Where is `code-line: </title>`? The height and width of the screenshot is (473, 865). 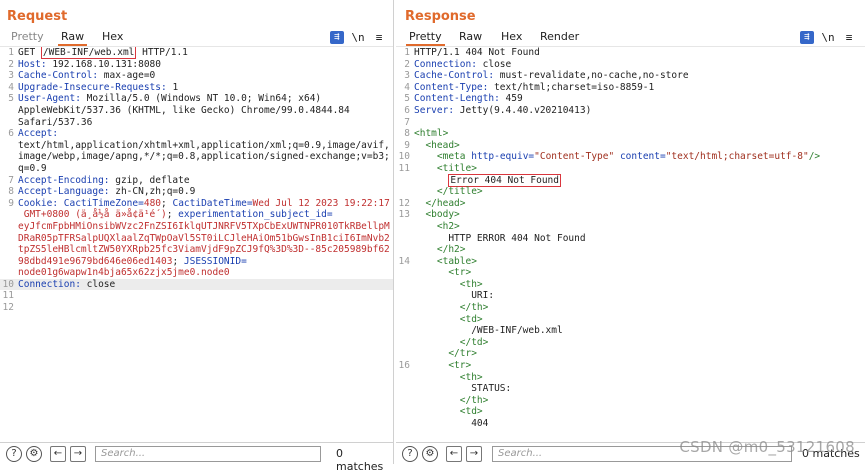
code-line: </title> is located at coordinates (630, 192).